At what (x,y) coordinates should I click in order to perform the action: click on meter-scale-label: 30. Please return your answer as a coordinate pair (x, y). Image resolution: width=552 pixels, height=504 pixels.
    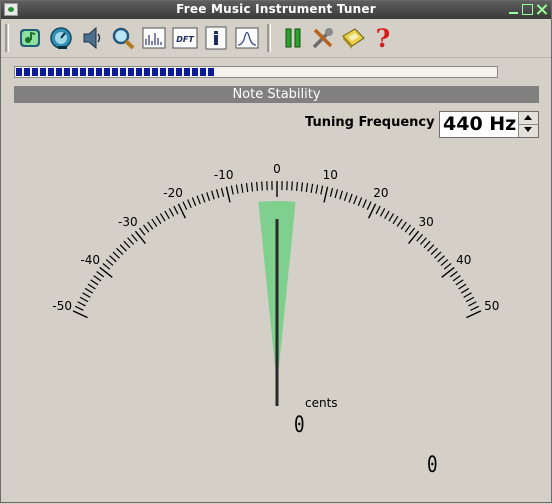
    Looking at the image, I should click on (426, 222).